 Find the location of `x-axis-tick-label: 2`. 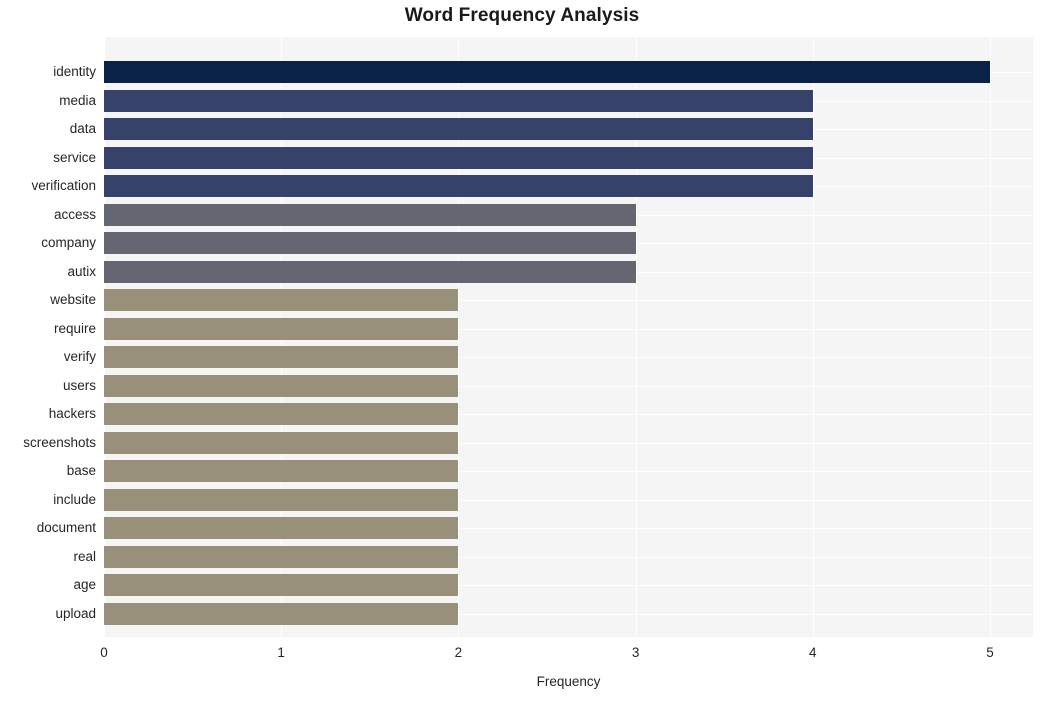

x-axis-tick-label: 2 is located at coordinates (458, 652).